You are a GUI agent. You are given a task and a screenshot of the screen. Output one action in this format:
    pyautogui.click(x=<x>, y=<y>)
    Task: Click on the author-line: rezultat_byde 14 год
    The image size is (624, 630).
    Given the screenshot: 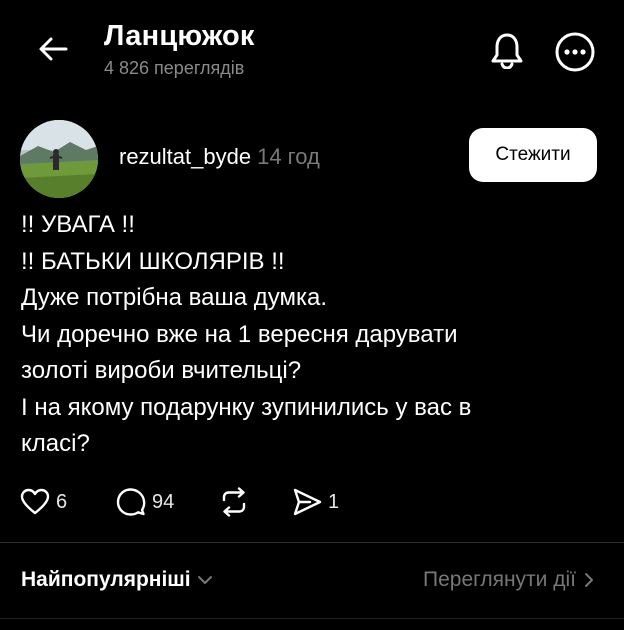 What is the action you would take?
    pyautogui.click(x=219, y=157)
    